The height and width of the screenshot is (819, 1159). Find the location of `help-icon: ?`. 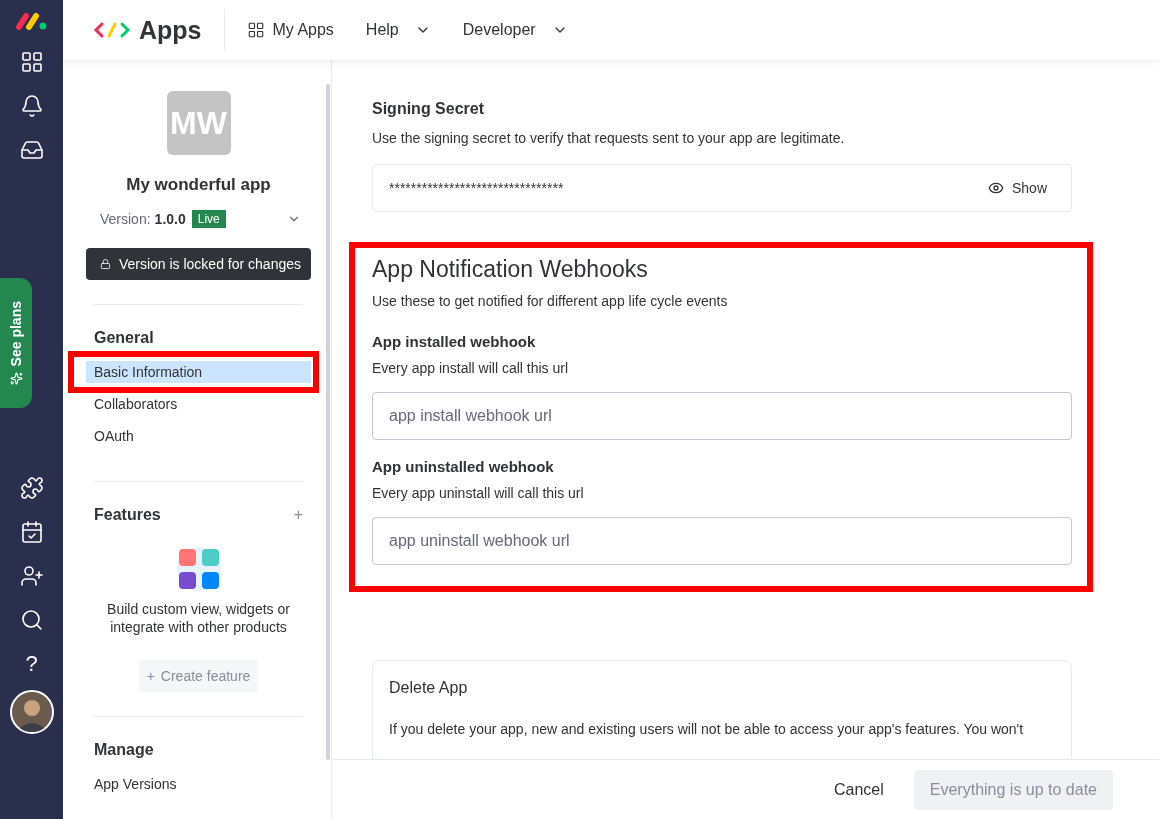

help-icon: ? is located at coordinates (31, 664).